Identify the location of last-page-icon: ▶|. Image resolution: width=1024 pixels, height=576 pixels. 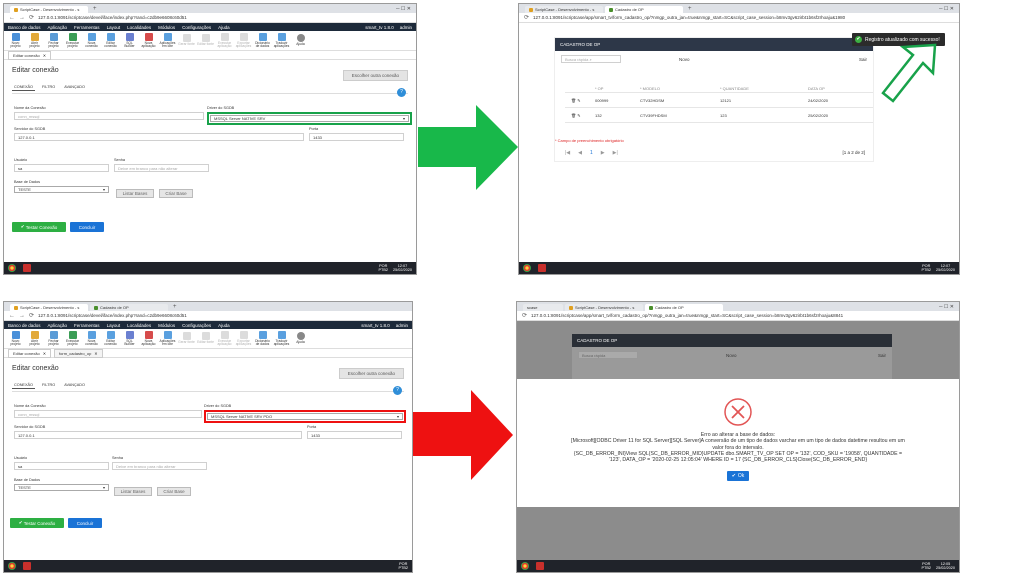
(615, 153).